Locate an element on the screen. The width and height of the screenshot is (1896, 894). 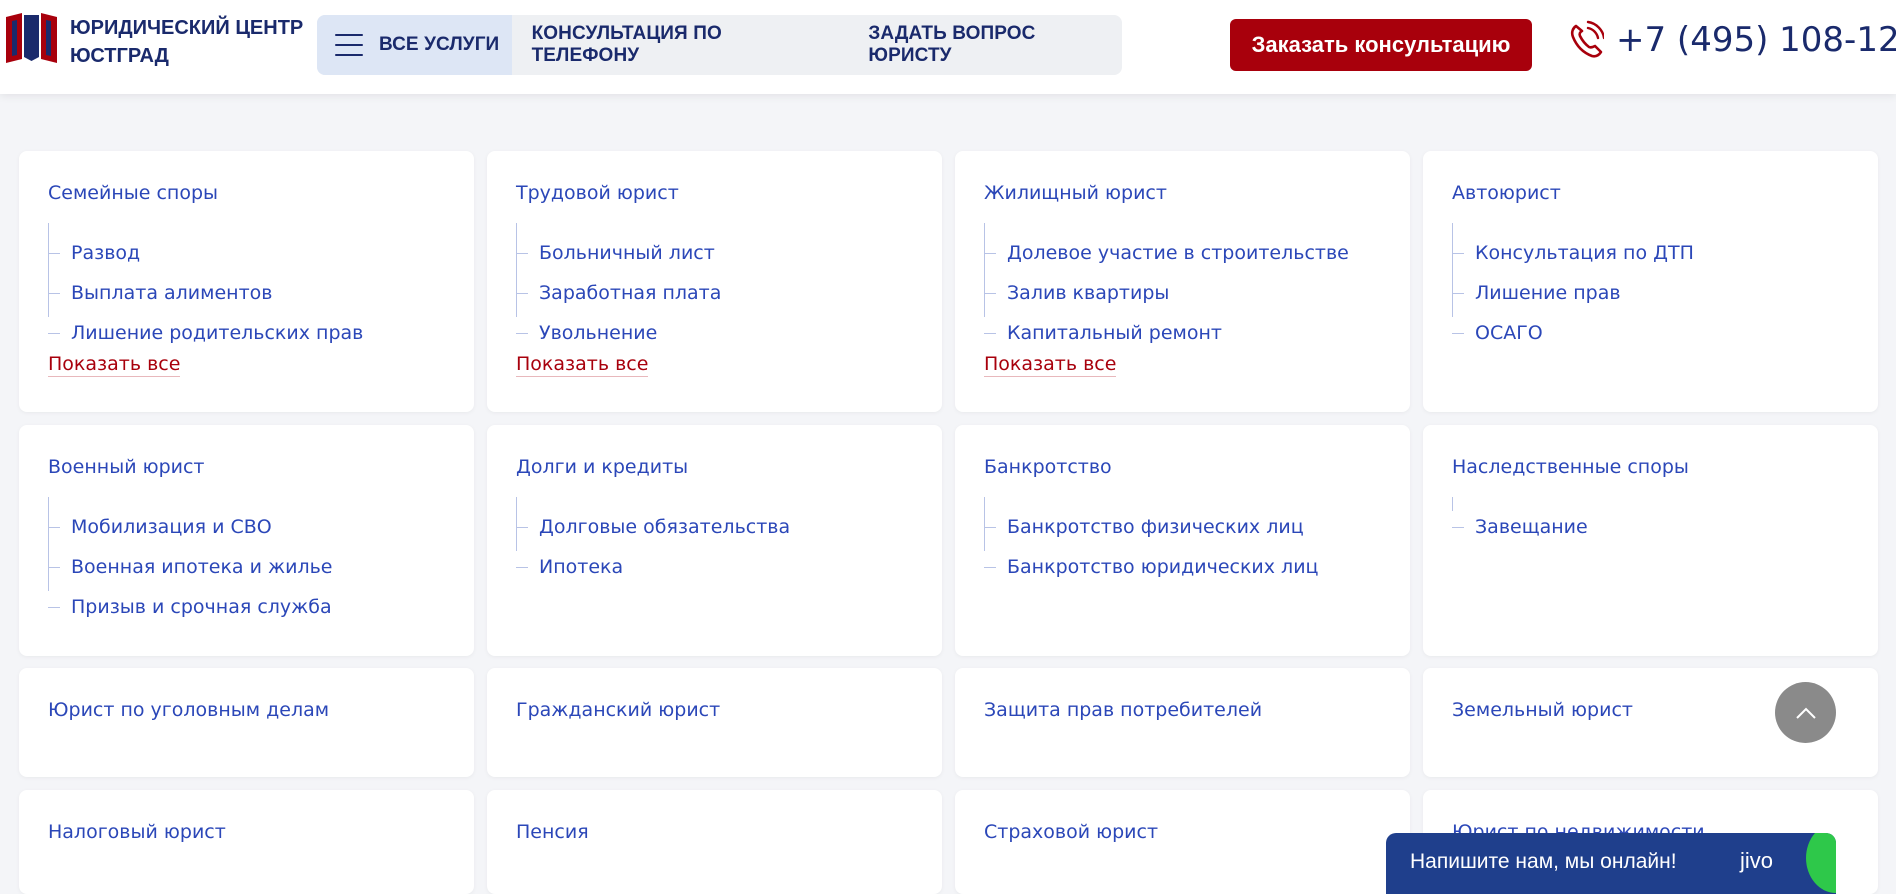
jivo-logo: jivo is located at coordinates (1757, 860).